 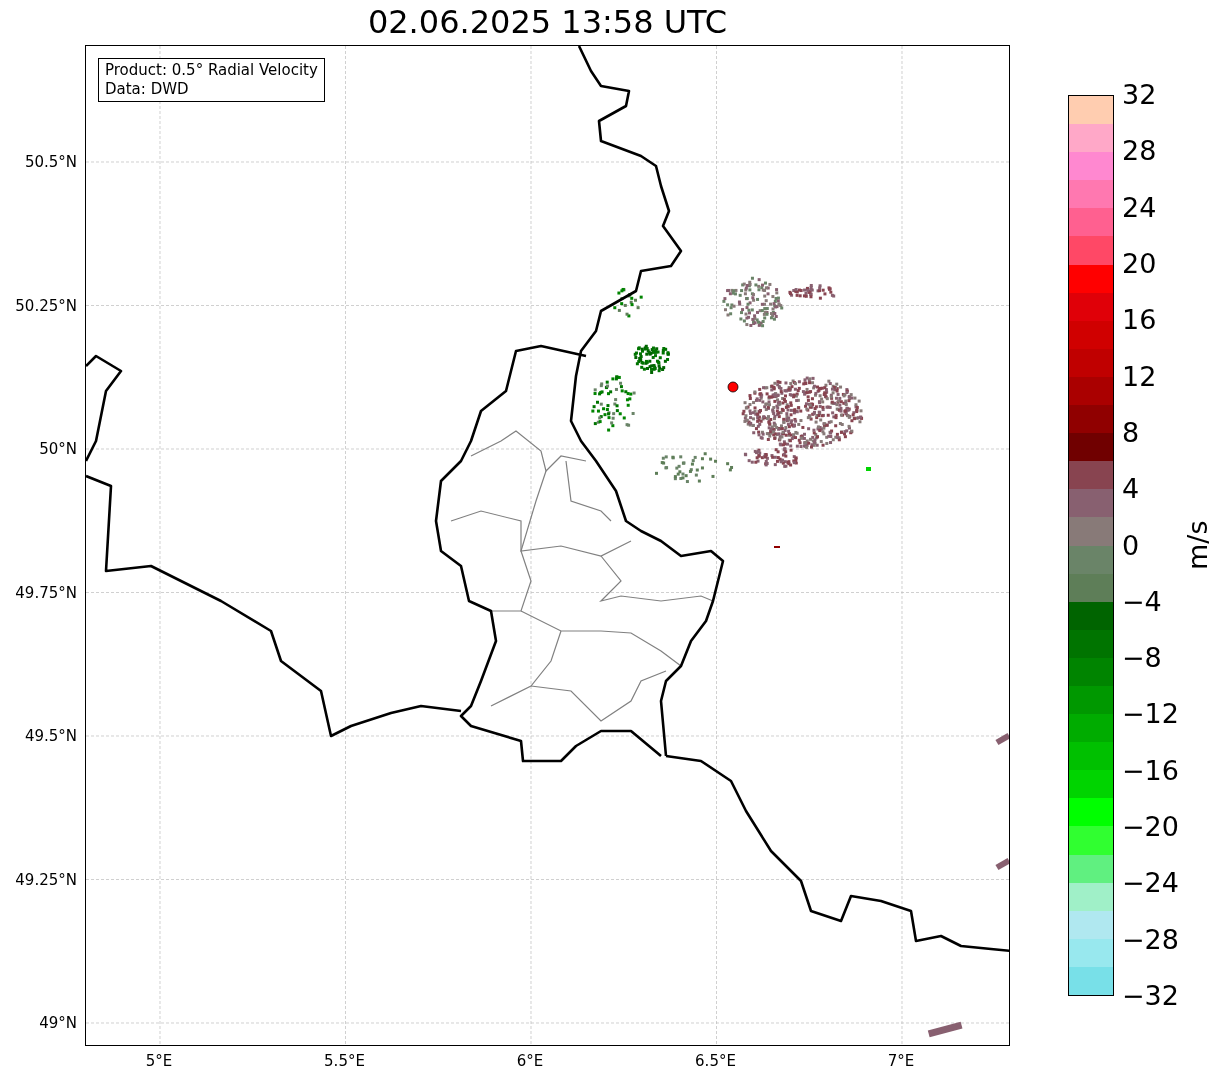 What do you see at coordinates (1139, 263) in the screenshot?
I see `colorbar-tick-label: 20` at bounding box center [1139, 263].